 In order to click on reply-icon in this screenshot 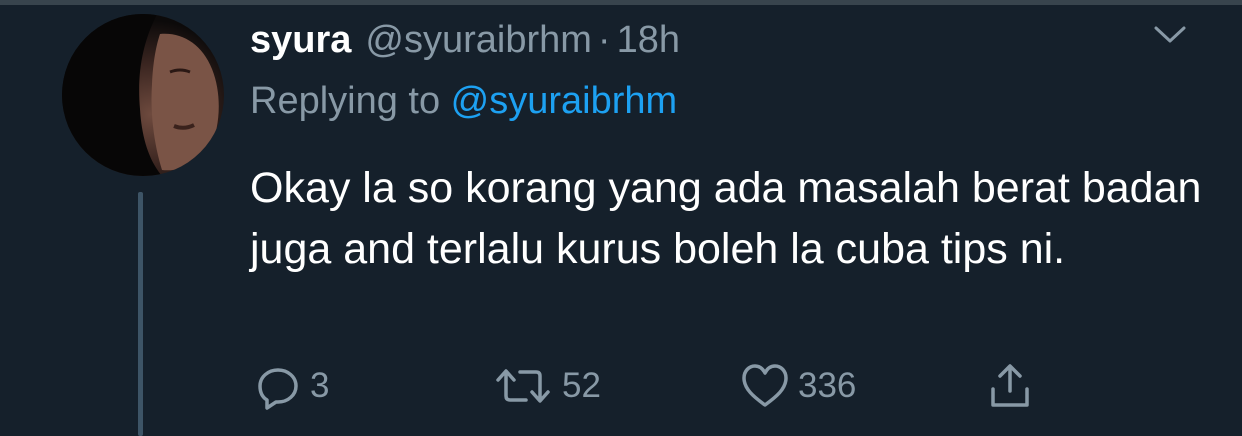, I will do `click(278, 389)`.